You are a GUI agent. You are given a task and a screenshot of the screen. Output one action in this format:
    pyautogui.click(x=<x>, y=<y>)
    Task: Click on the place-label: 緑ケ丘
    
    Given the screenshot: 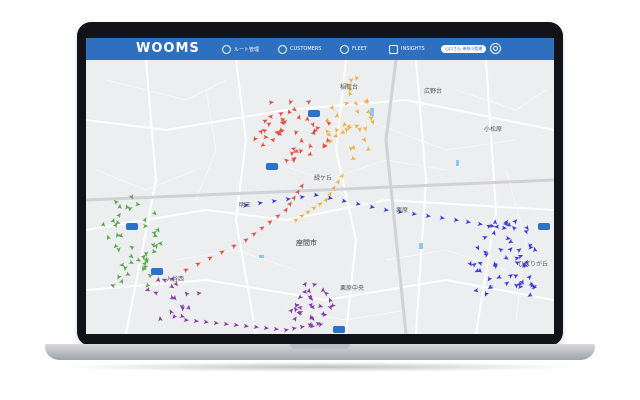 What is the action you would take?
    pyautogui.click(x=323, y=178)
    